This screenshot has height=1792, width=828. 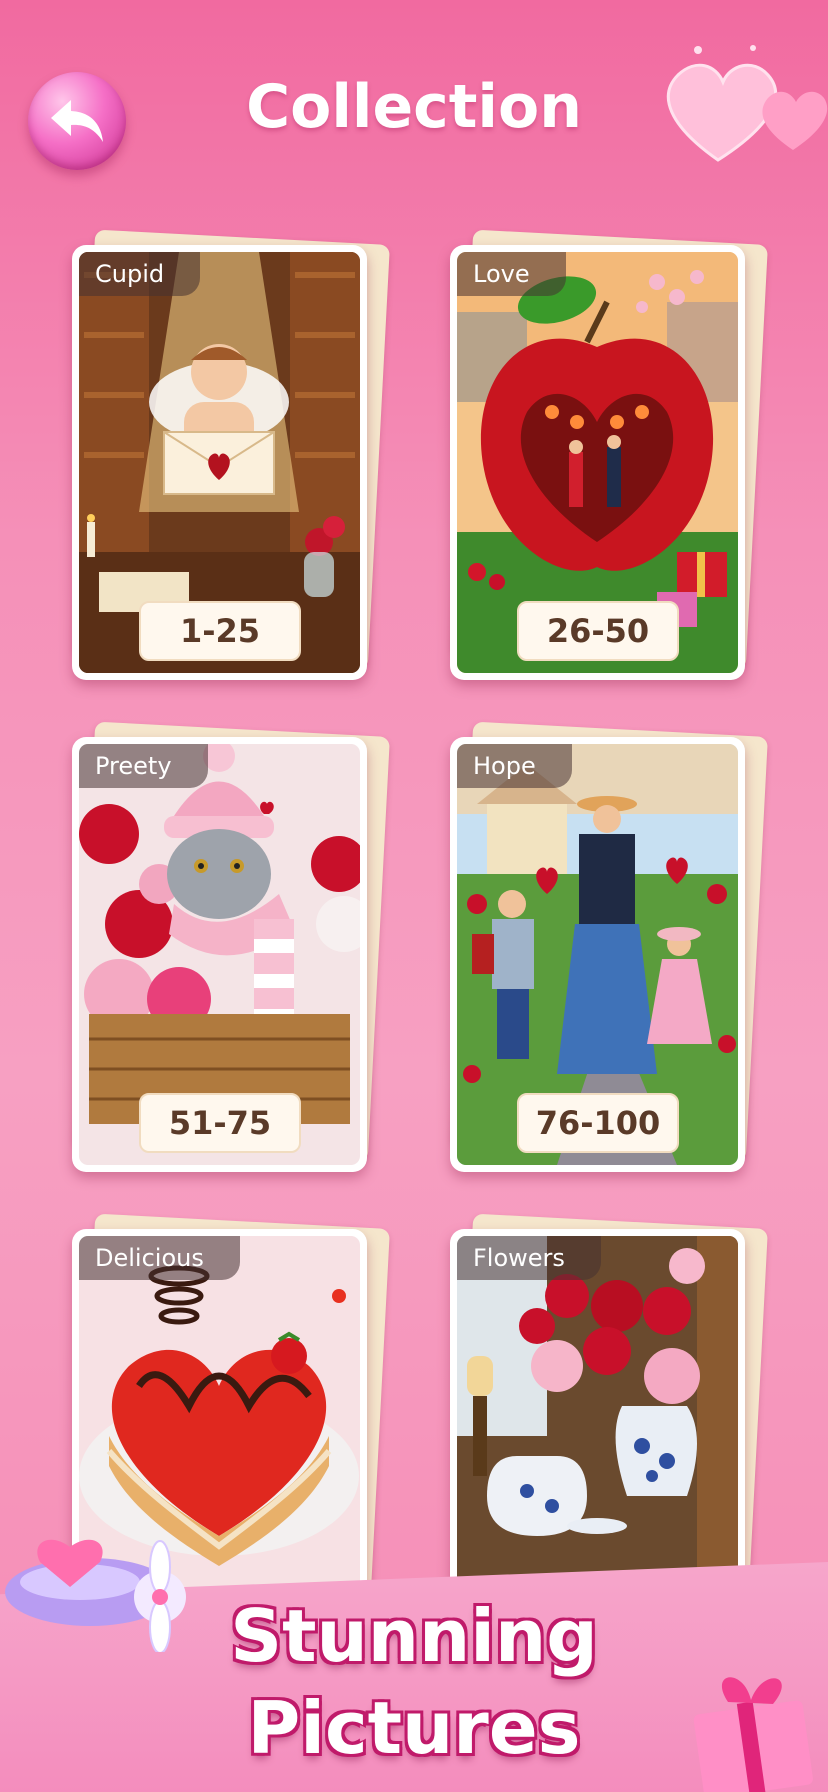 What do you see at coordinates (511, 274) in the screenshot?
I see `collection-name: Love` at bounding box center [511, 274].